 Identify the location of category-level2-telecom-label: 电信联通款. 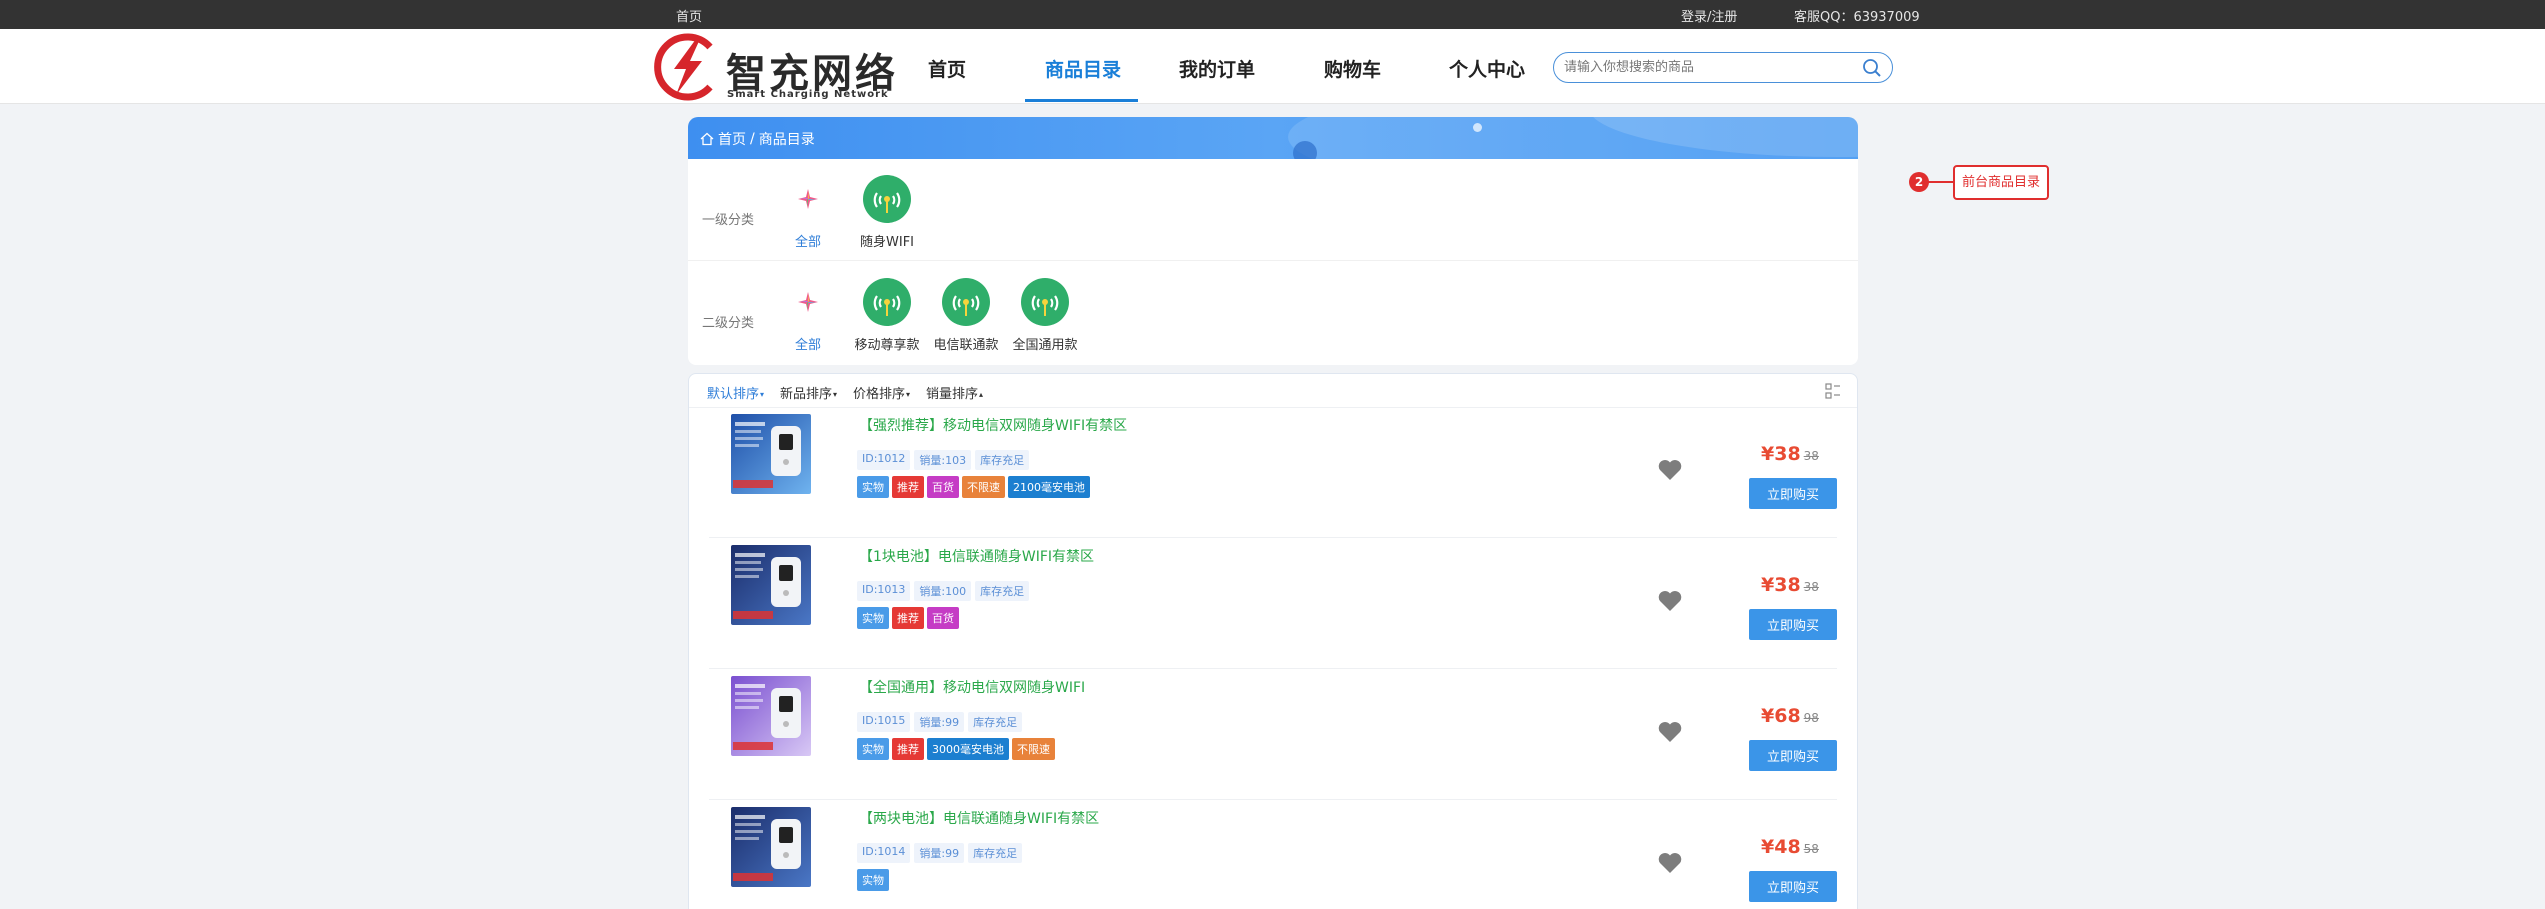
(966, 345).